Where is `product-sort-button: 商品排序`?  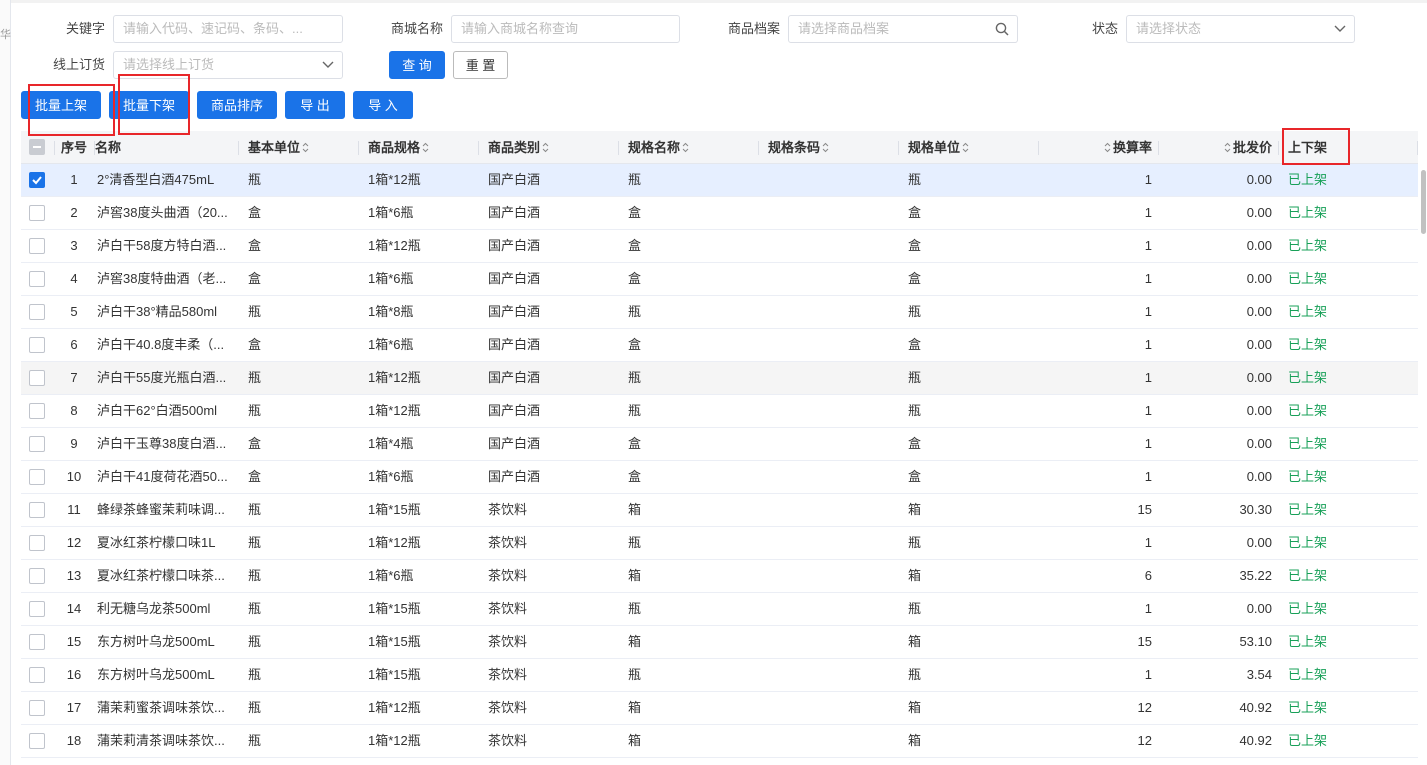 product-sort-button: 商品排序 is located at coordinates (237, 105).